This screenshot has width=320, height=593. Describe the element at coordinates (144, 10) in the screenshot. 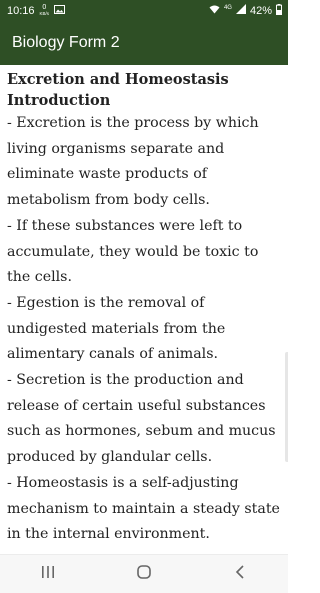

I see `status-bar: 10:16 0 KB/s 4G 42%` at that location.